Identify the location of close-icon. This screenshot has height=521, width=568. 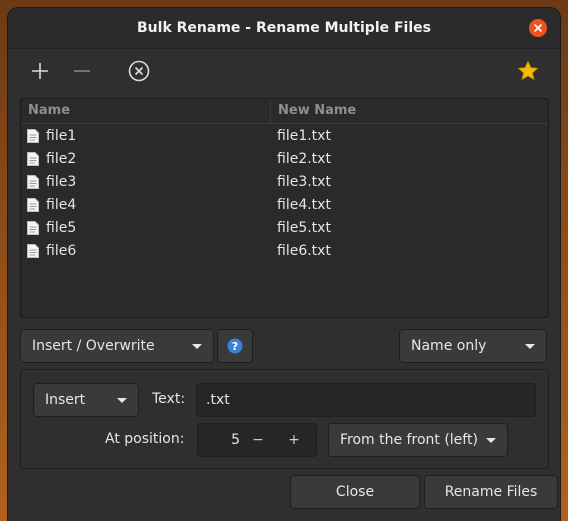
(538, 28).